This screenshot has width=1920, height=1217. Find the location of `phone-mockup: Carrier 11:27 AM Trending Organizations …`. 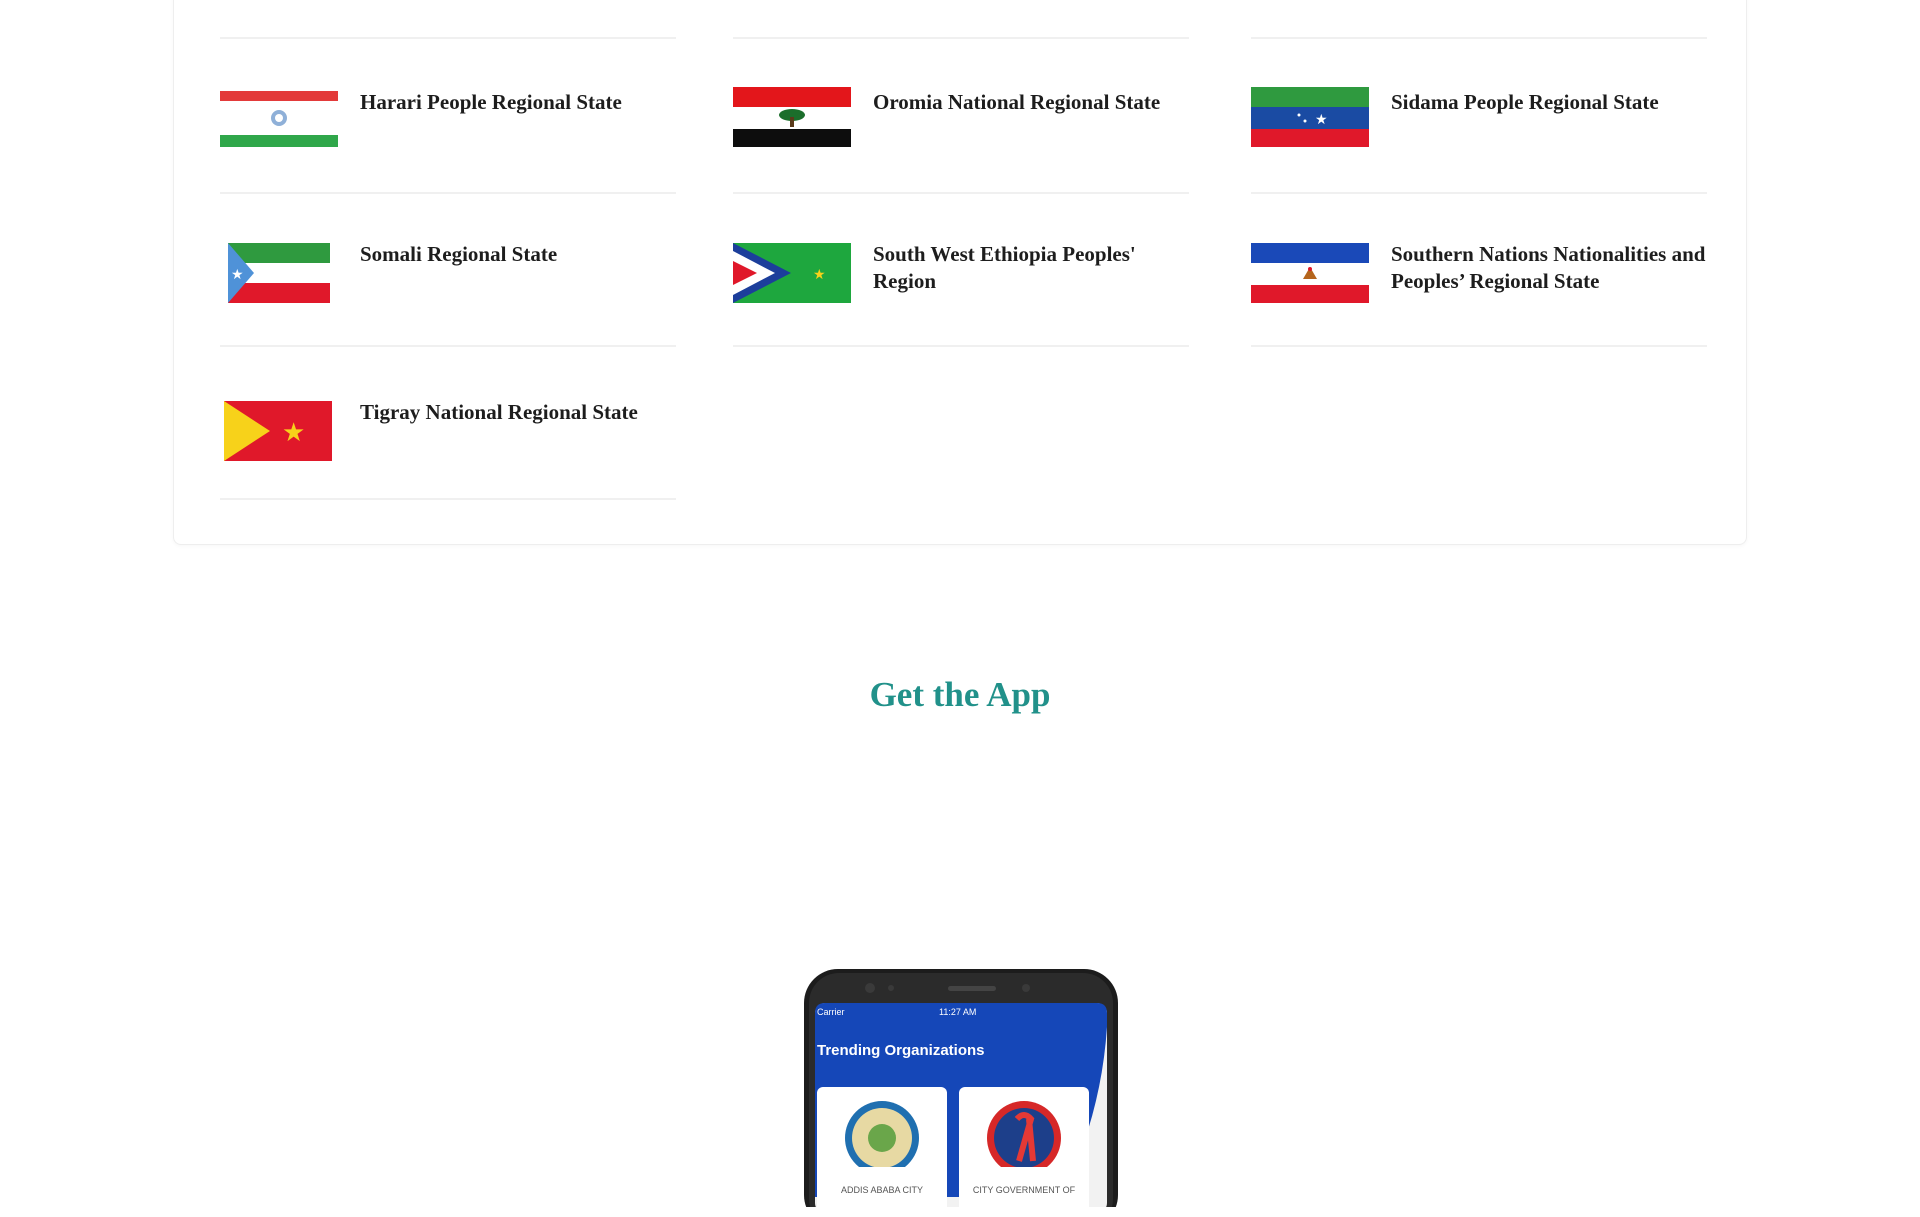

phone-mockup: Carrier 11:27 AM Trending Organizations … is located at coordinates (961, 1092).